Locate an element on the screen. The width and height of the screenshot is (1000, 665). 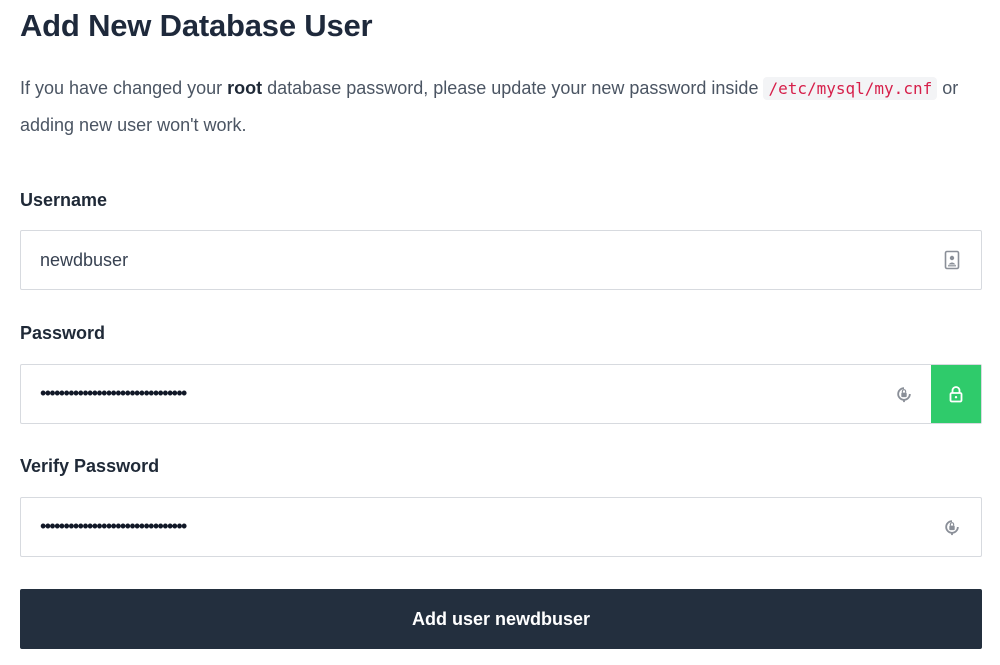
verify-password-input: ••••••••••••••••••••••••••••••• is located at coordinates (501, 527).